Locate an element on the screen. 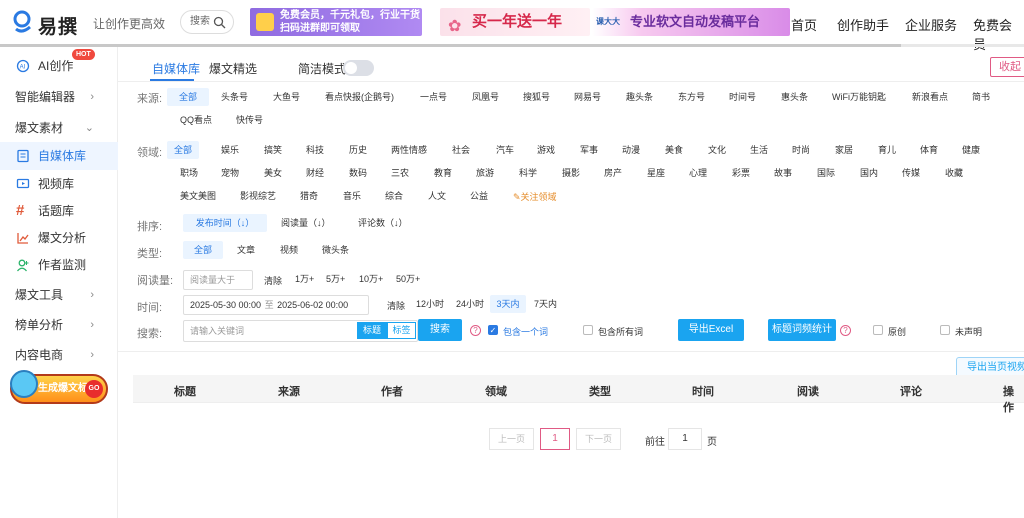 The height and width of the screenshot is (518, 1024). sources-chip: 头条号 is located at coordinates (234, 97).